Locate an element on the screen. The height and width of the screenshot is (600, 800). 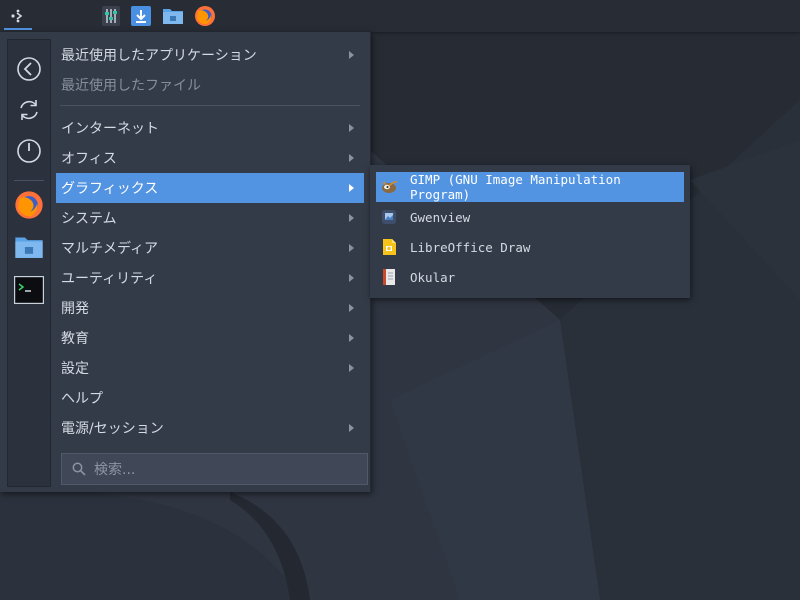
menu-item-power-session: 電源/セッション is located at coordinates (210, 428).